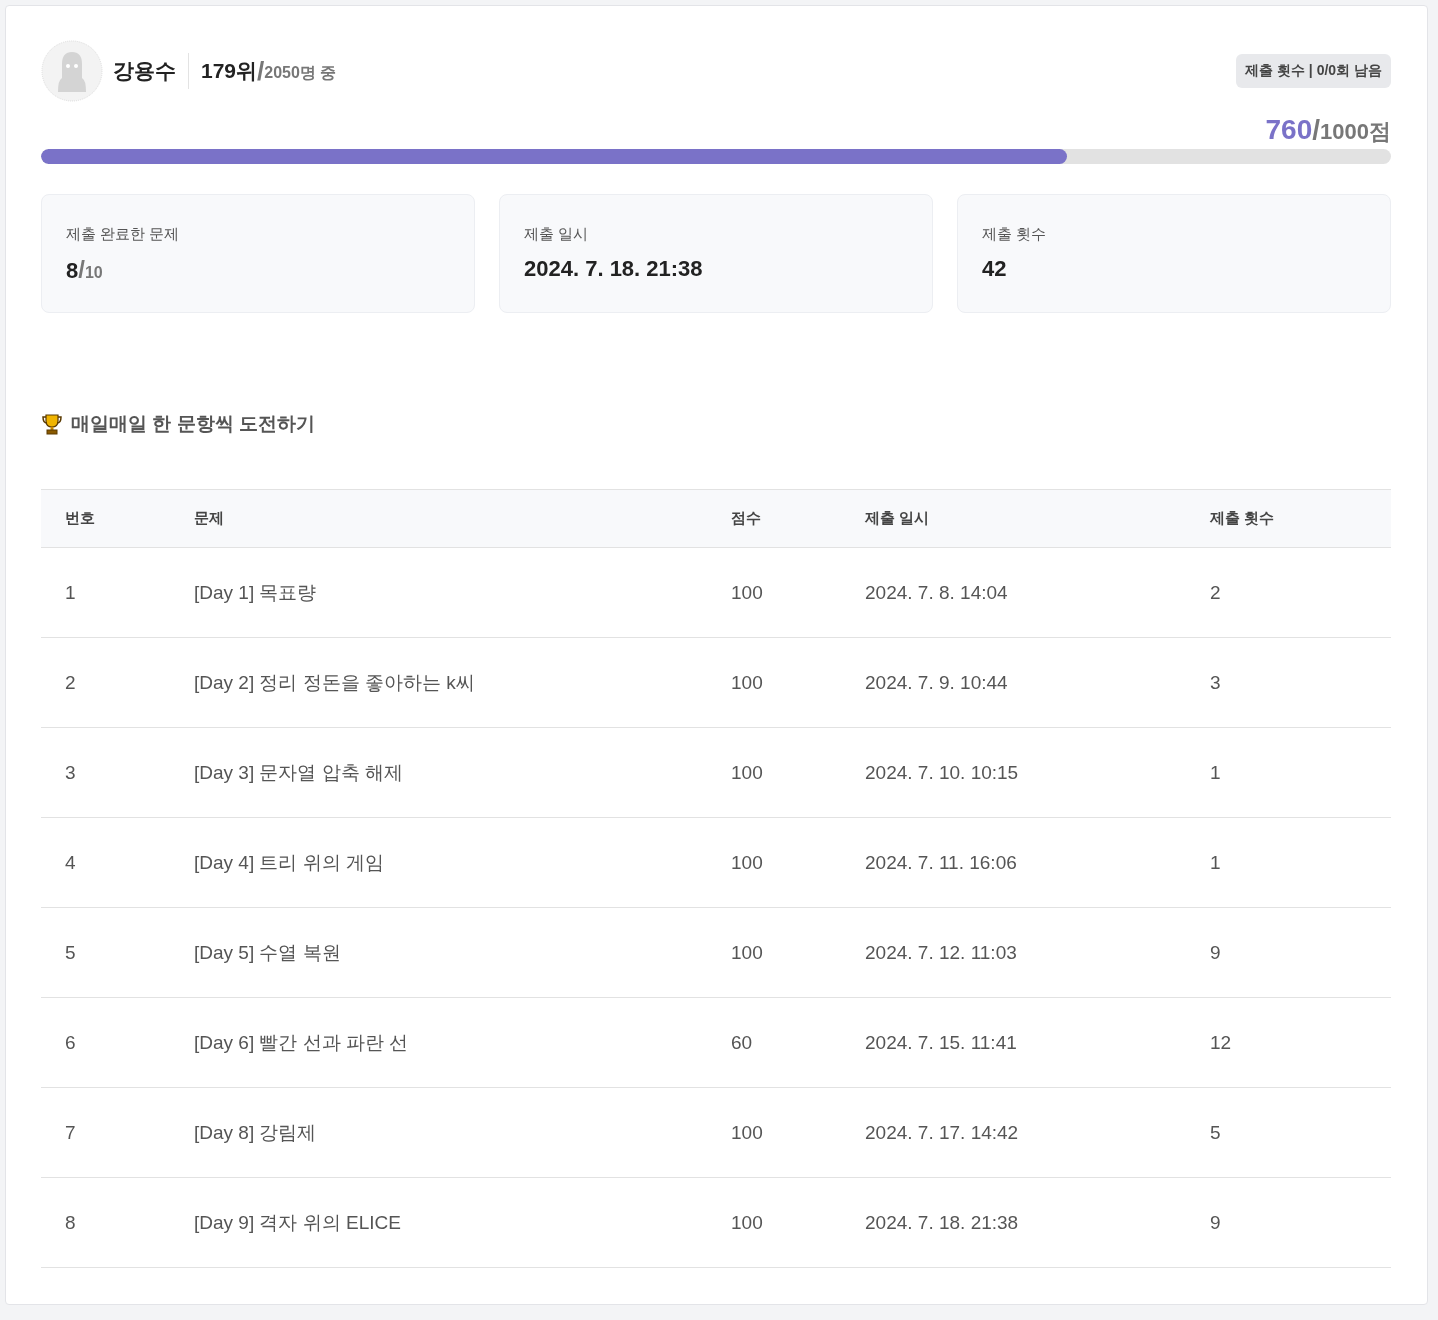 The image size is (1438, 1320). I want to click on table-cell: 8, so click(117, 1222).